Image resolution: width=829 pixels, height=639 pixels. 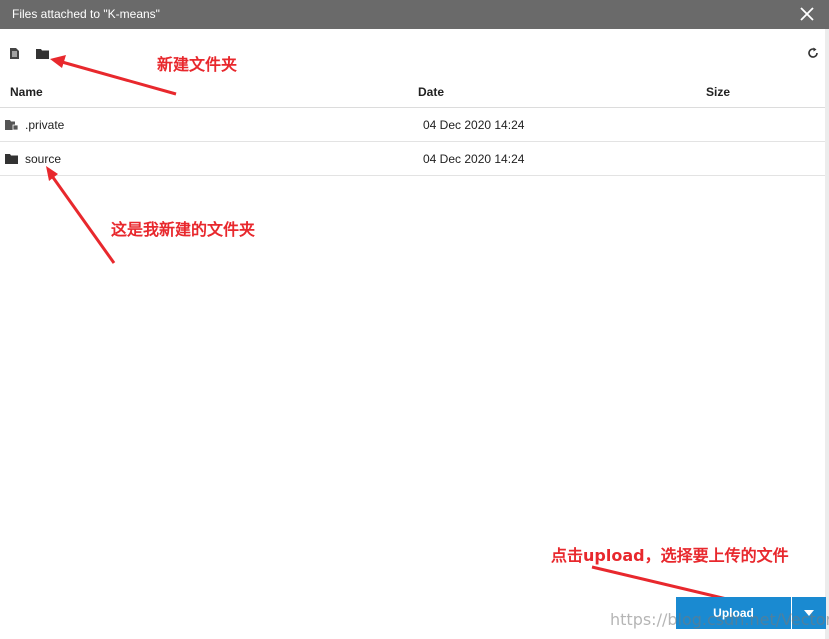 I want to click on file-table-header: Name Date Size, so click(x=412, y=93).